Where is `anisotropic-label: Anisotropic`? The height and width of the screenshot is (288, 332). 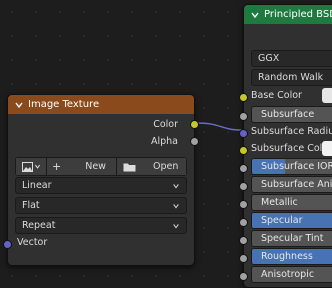 anisotropic-label: Anisotropic is located at coordinates (288, 274).